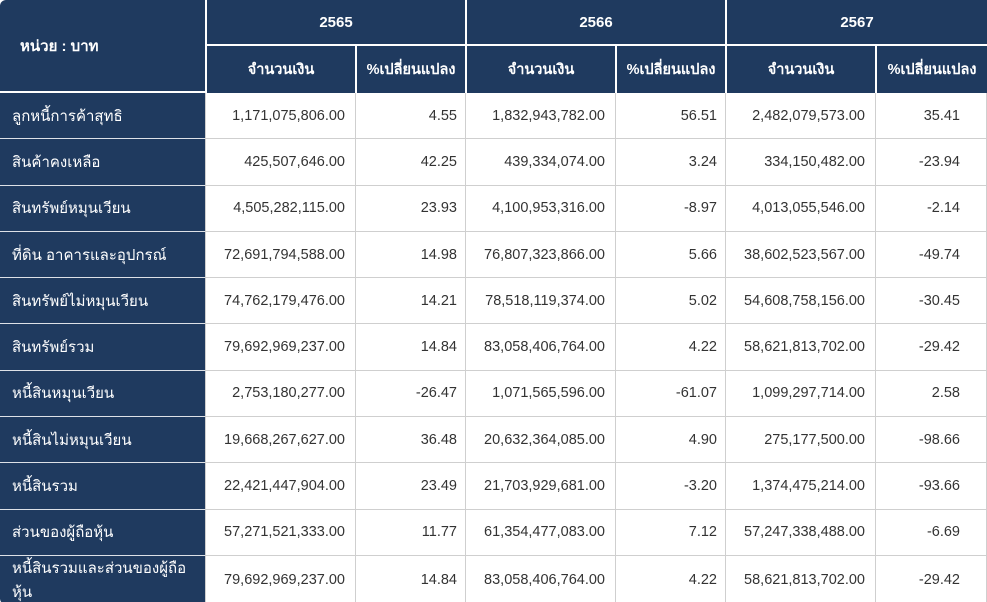 Image resolution: width=987 pixels, height=602 pixels. Describe the element at coordinates (102, 440) in the screenshot. I see `row-label: หนี้สินไม่หมุนเวียน` at that location.